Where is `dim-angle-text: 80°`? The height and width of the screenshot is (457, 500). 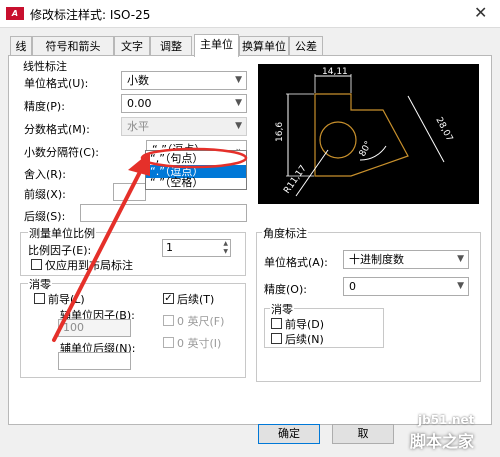 dim-angle-text: 80° is located at coordinates (366, 149).